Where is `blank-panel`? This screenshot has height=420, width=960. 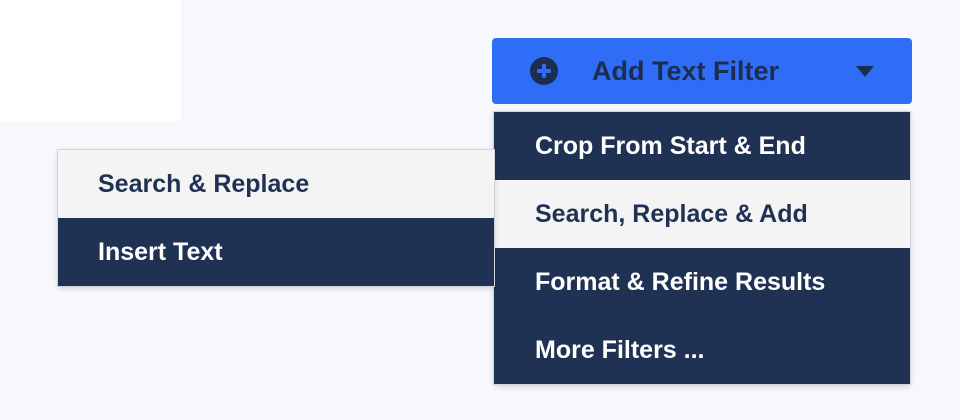
blank-panel is located at coordinates (90, 60).